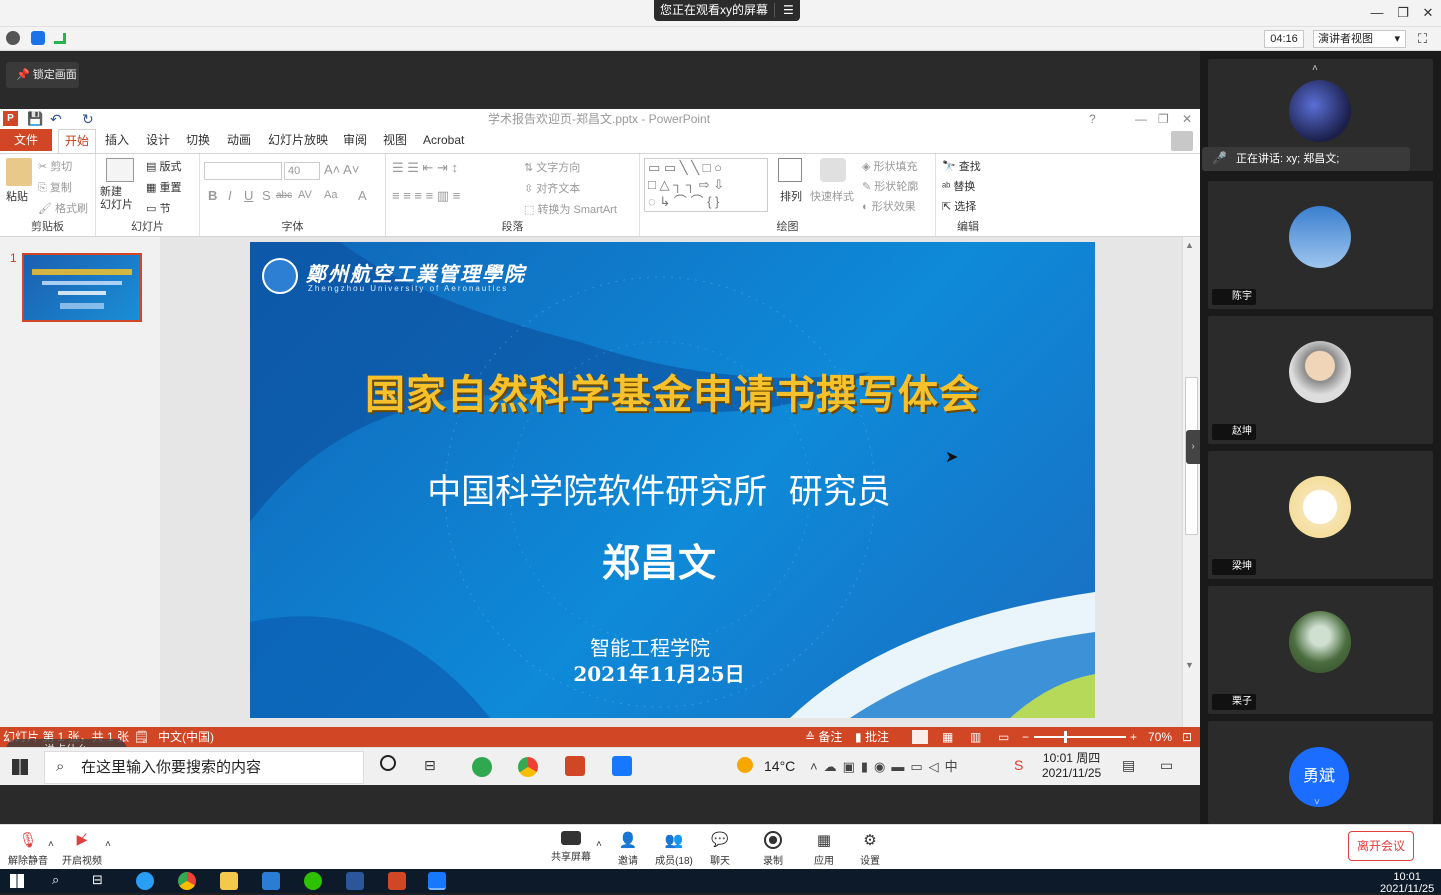 This screenshot has width=1441, height=895. What do you see at coordinates (823, 737) in the screenshot?
I see `notes-button: ≙ 备注` at bounding box center [823, 737].